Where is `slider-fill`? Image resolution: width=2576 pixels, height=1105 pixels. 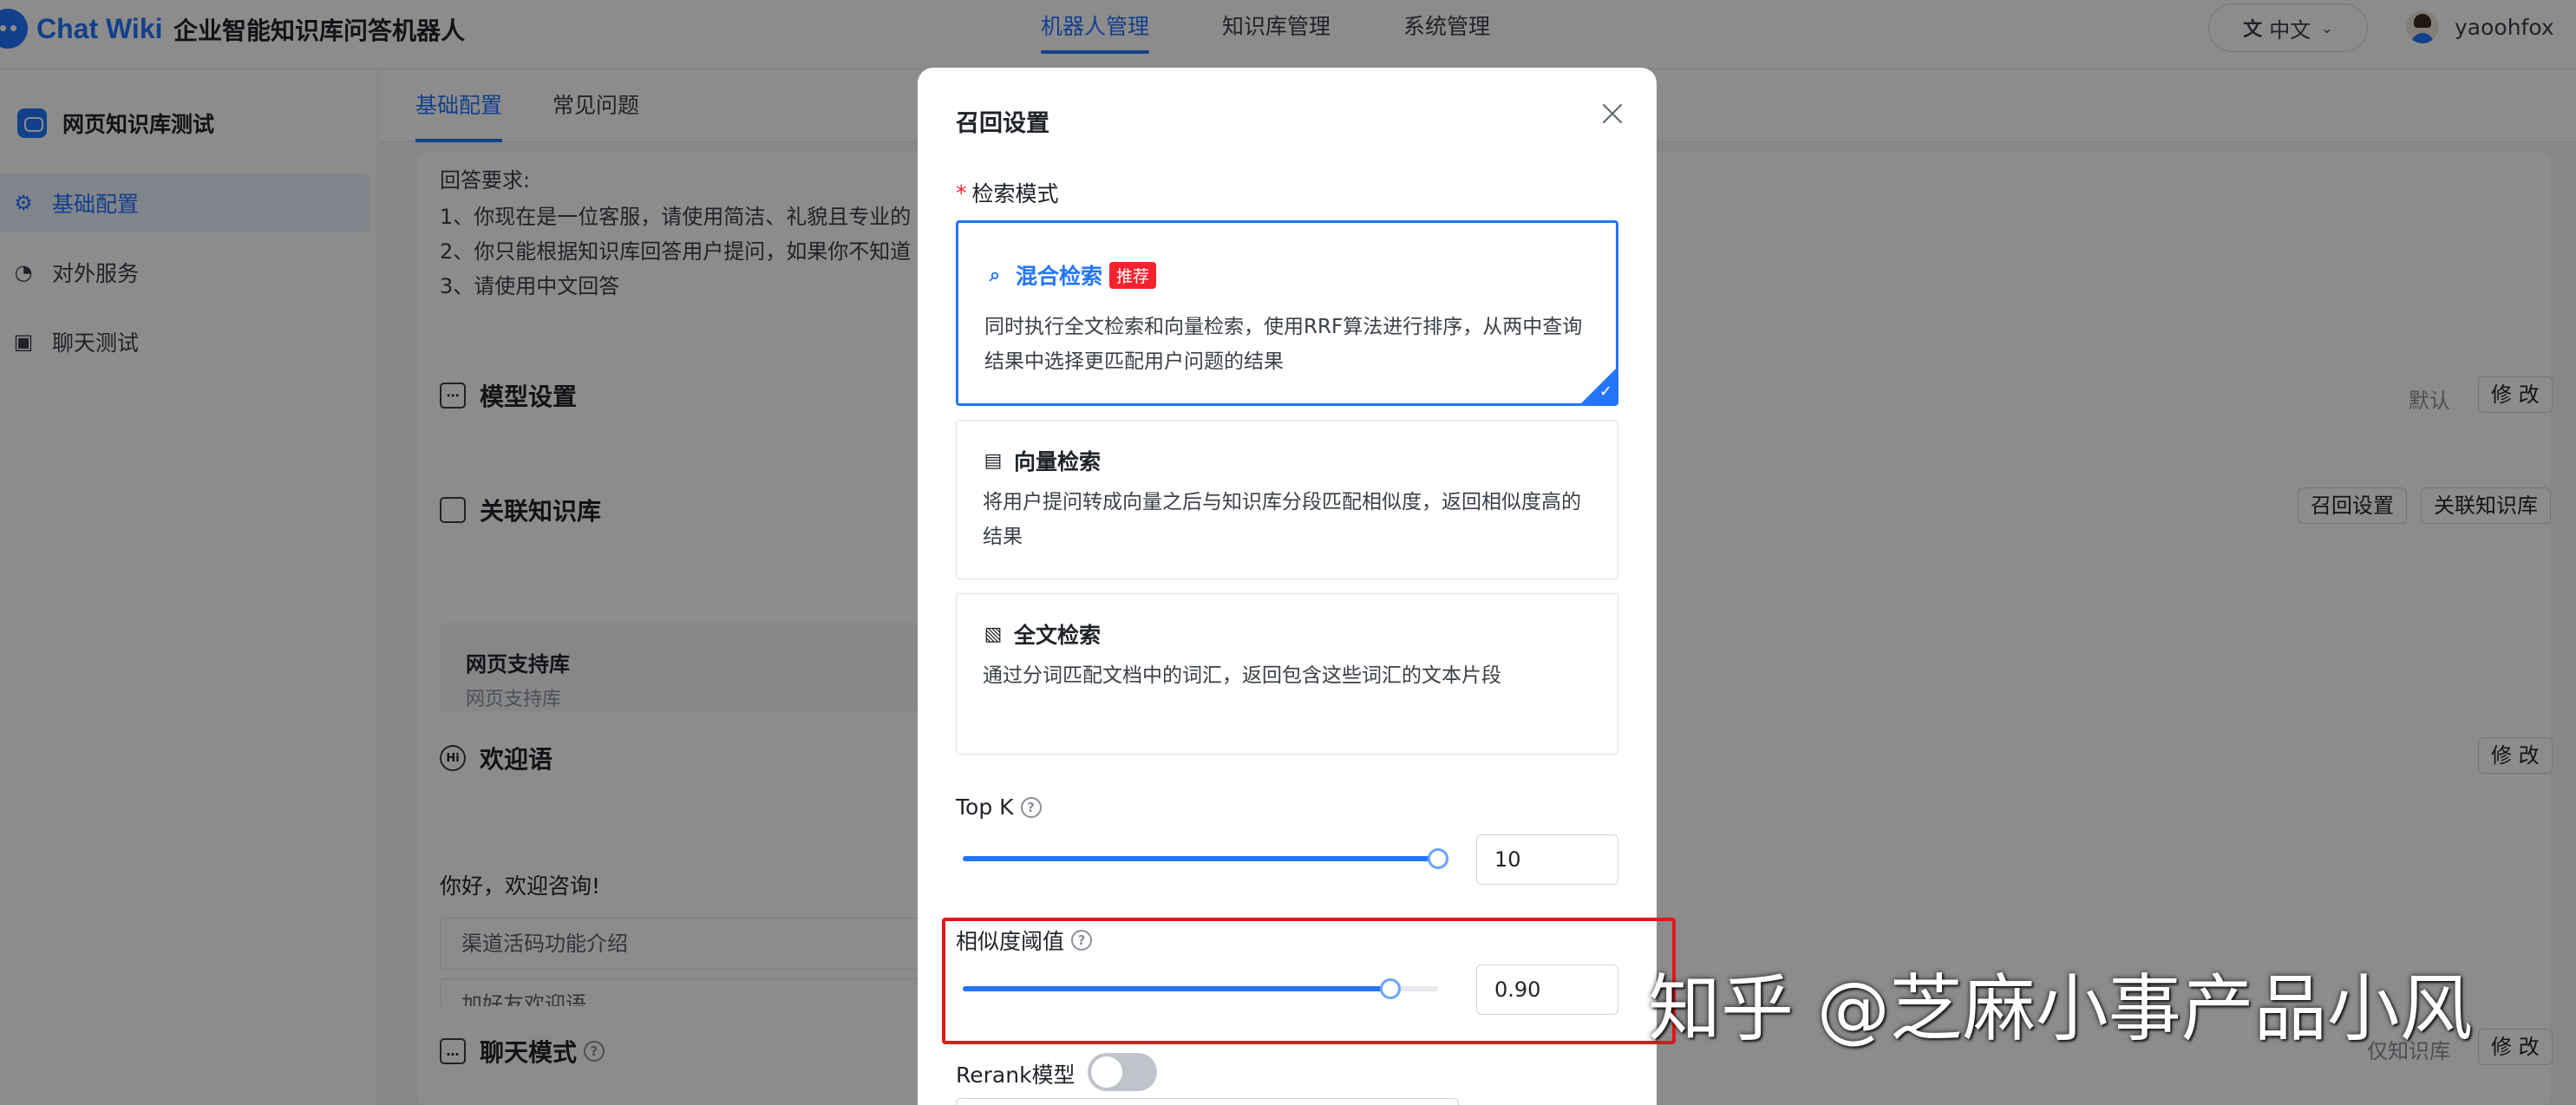 slider-fill is located at coordinates (1200, 858).